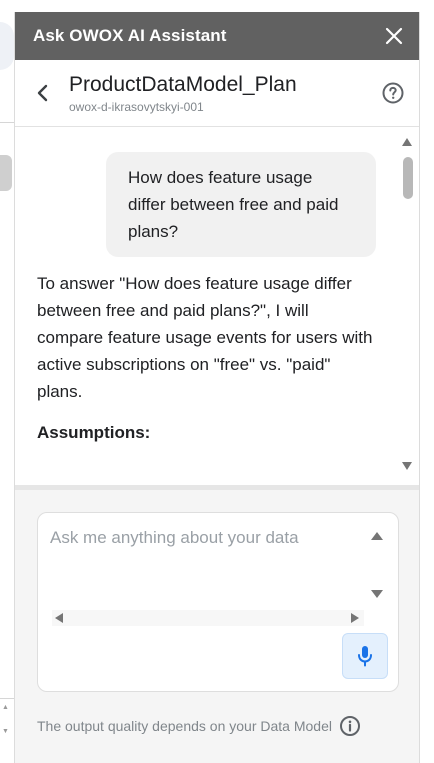  What do you see at coordinates (377, 536) in the screenshot?
I see `input-scroll-up-icon` at bounding box center [377, 536].